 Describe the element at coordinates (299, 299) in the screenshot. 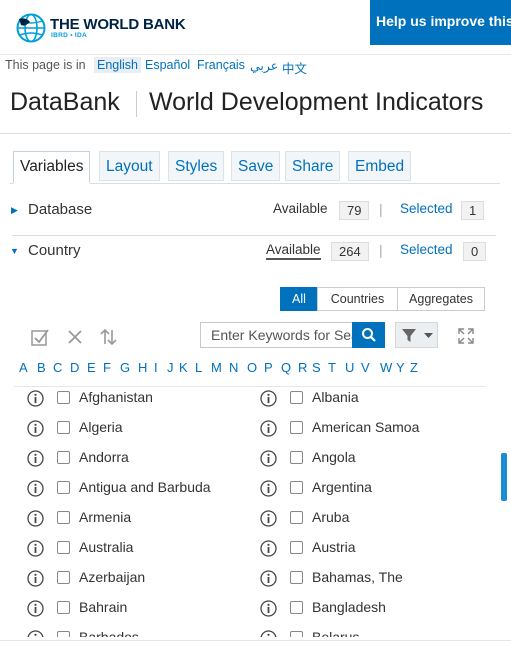

I see `filter-all-button: All` at that location.